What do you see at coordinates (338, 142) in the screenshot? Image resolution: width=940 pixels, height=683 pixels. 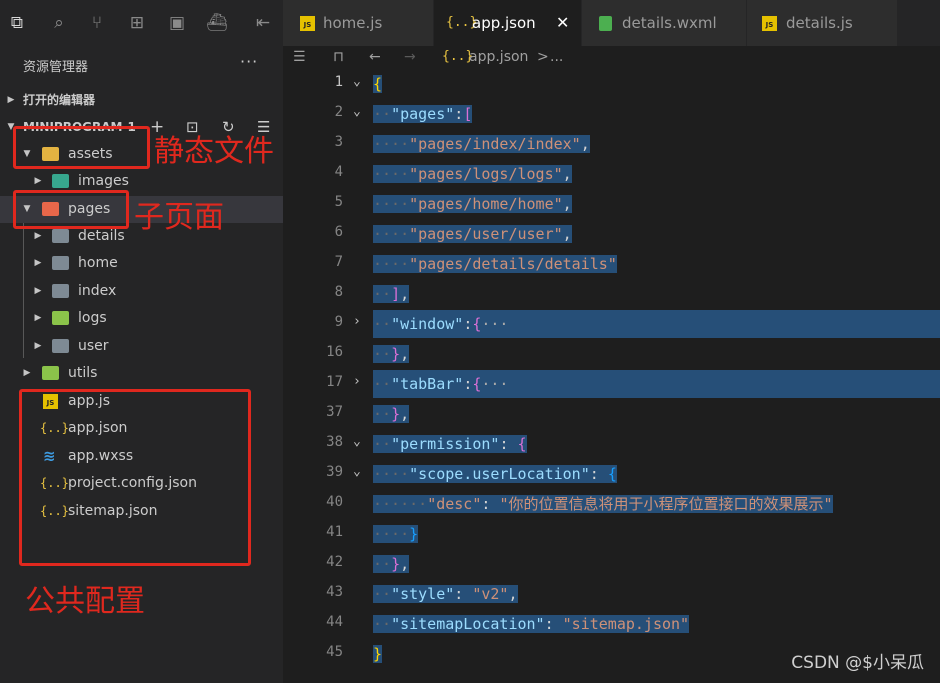 I see `line-number: 3` at bounding box center [338, 142].